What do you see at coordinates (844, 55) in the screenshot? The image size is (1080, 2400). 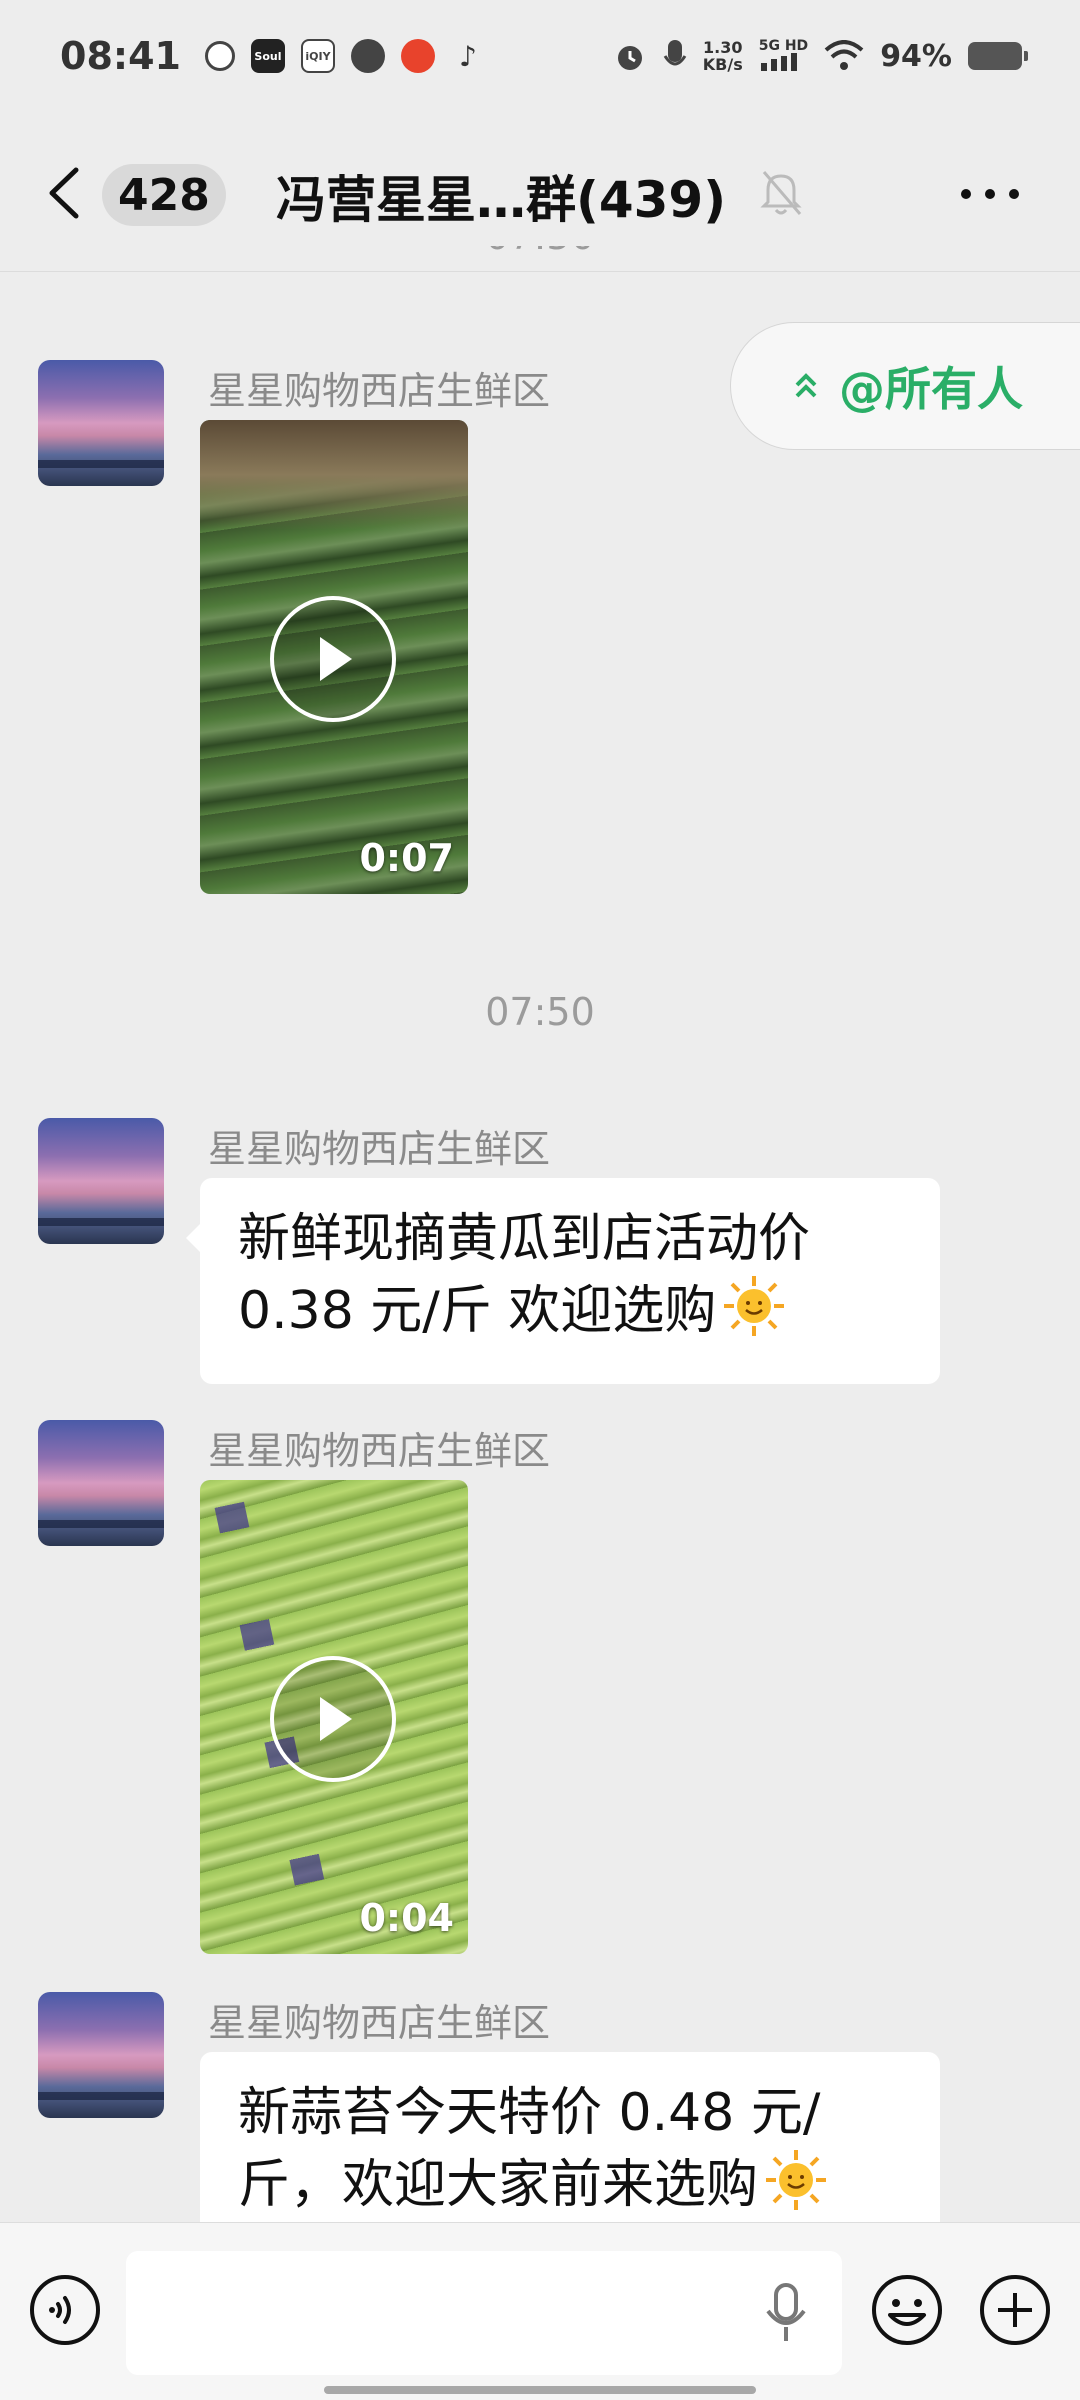 I see `wifi-icon` at bounding box center [844, 55].